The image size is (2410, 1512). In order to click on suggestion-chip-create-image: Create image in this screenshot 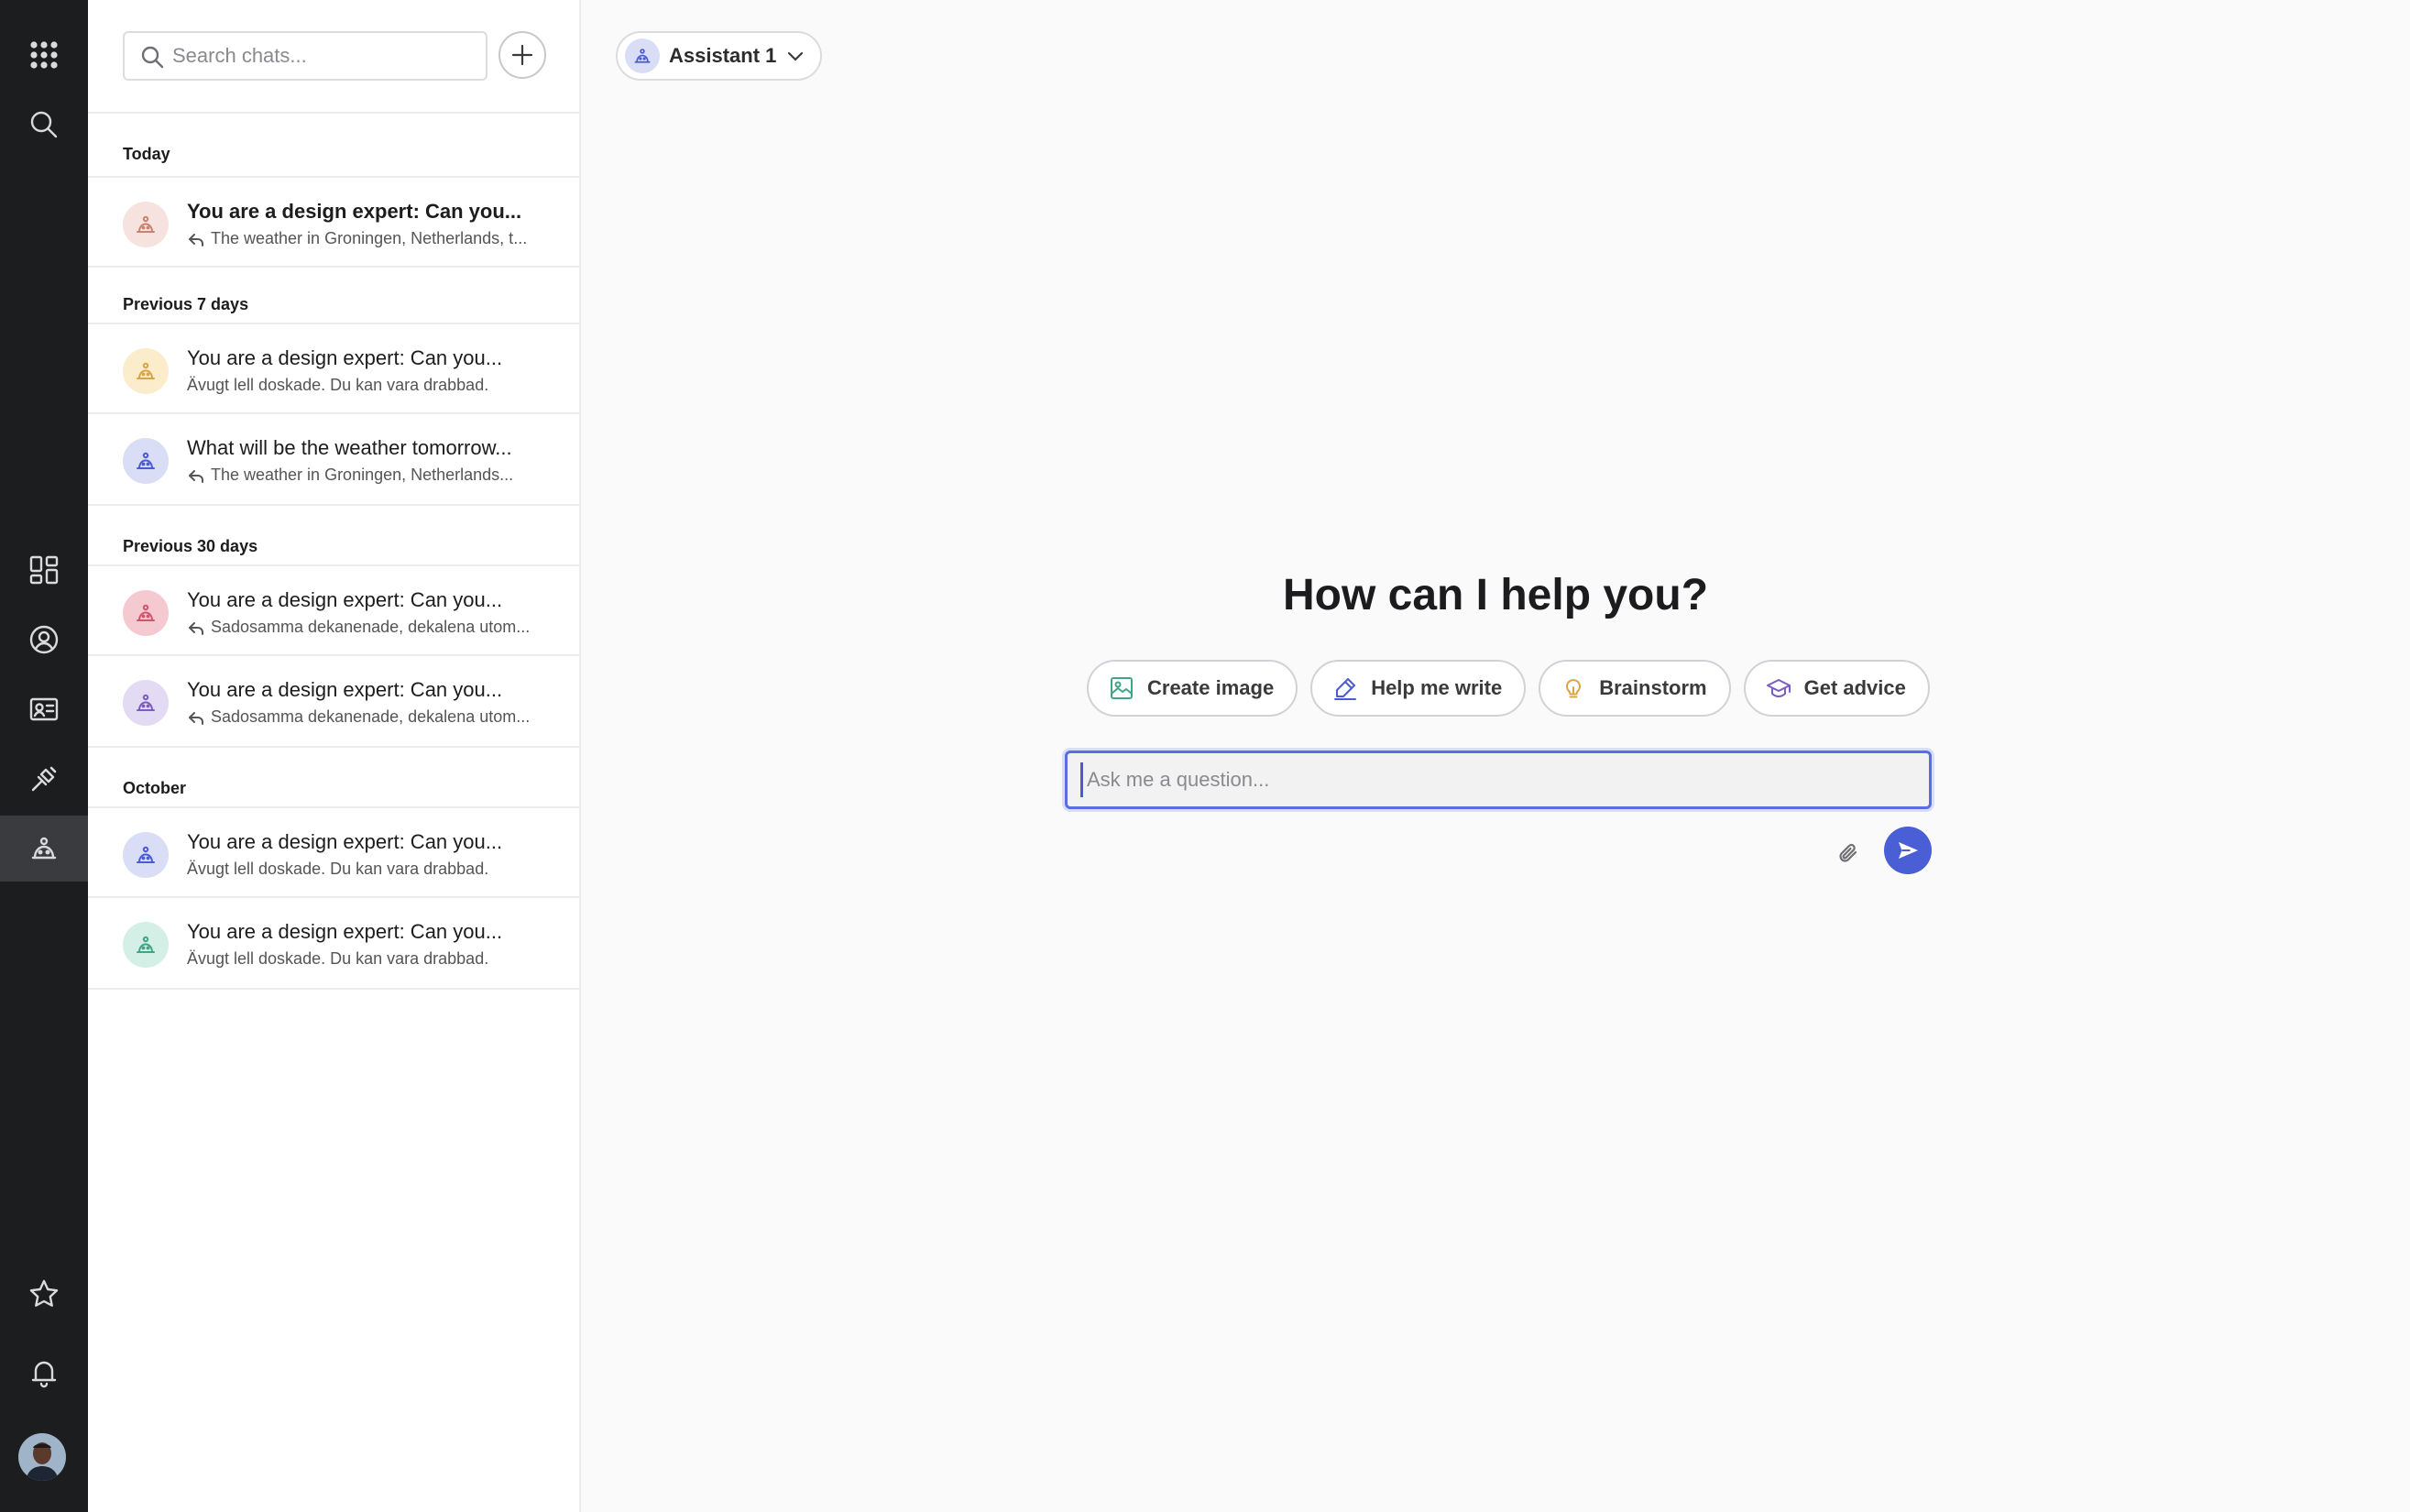, I will do `click(1192, 688)`.